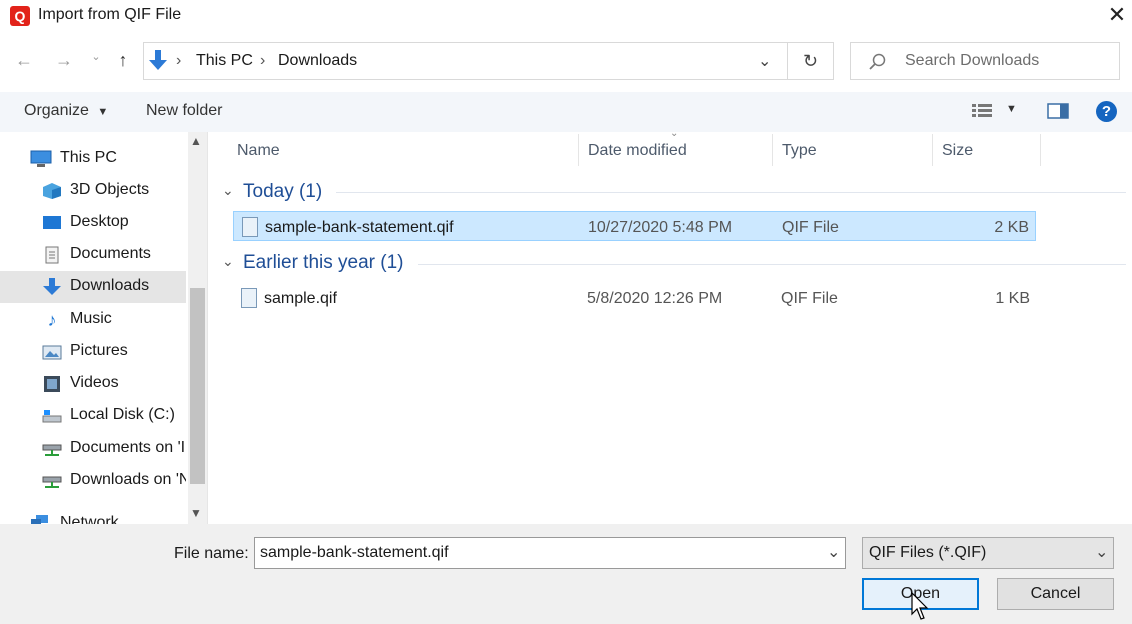 Image resolution: width=1132 pixels, height=624 pixels. I want to click on sidebar-item-label: Network, so click(89, 519).